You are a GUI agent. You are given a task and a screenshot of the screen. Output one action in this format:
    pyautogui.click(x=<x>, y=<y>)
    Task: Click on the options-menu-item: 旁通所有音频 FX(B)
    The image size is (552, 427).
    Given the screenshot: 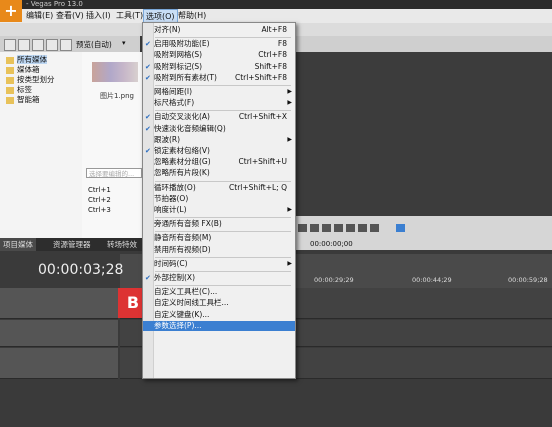 What is the action you would take?
    pyautogui.click(x=219, y=224)
    